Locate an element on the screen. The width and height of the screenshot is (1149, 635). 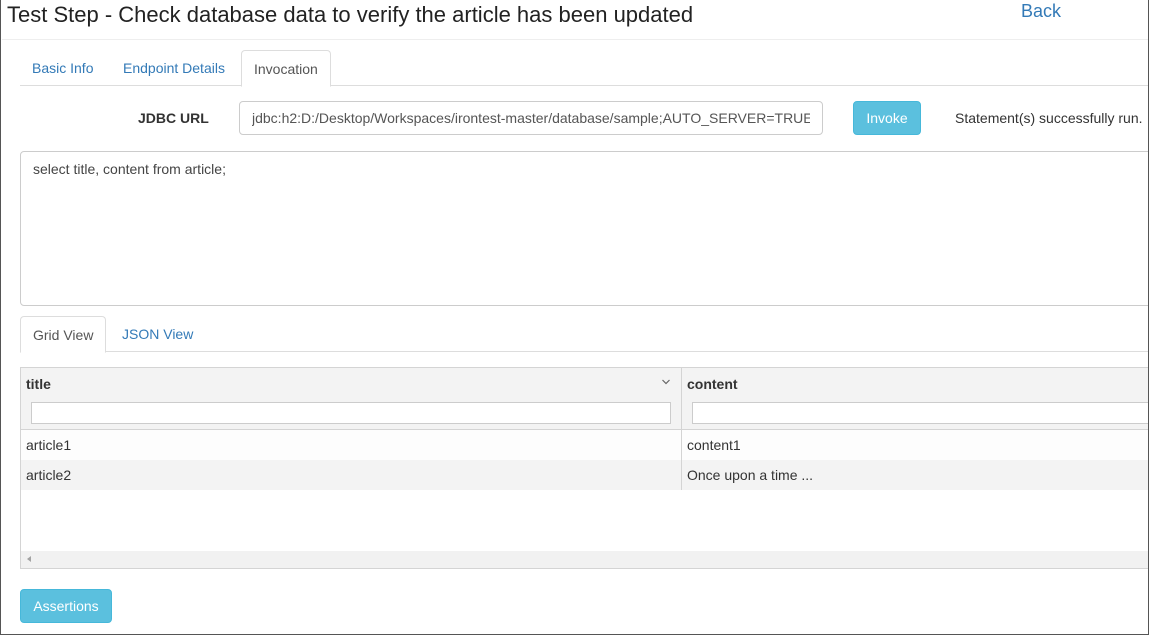
column-header-content: content is located at coordinates (915, 399).